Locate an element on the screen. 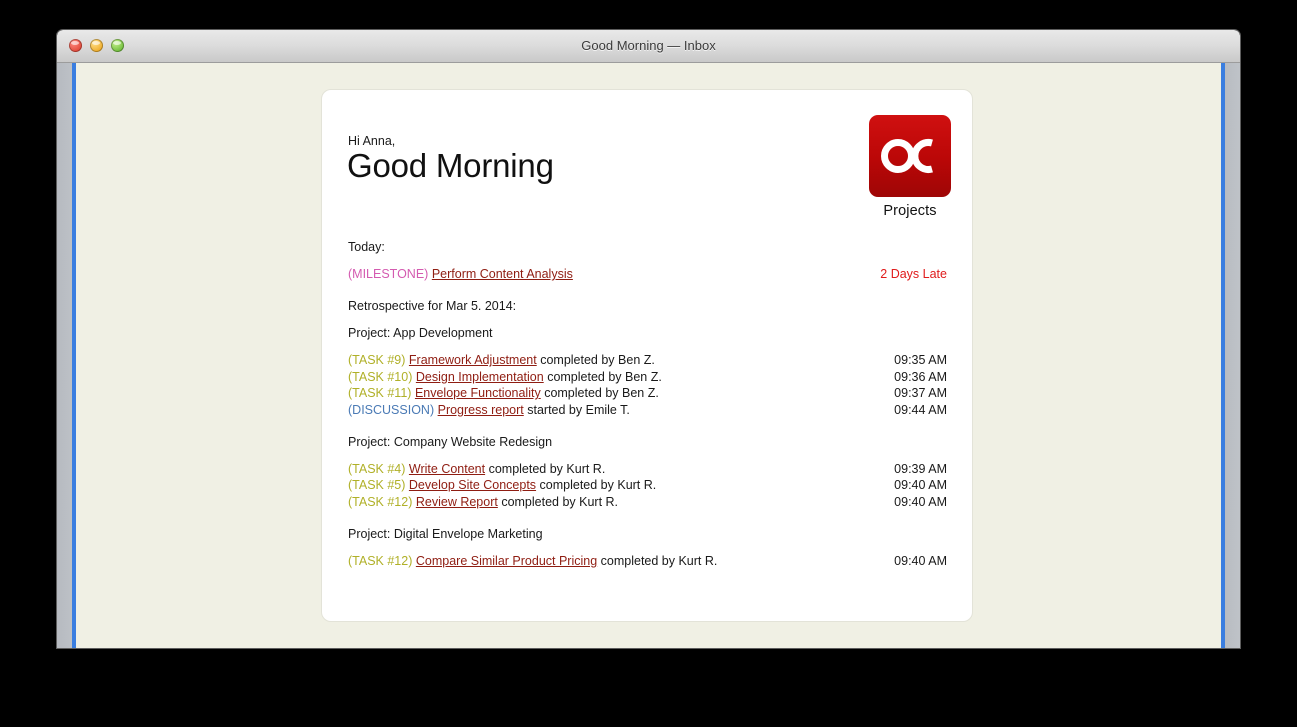  activity-item-link: Develop Site Concepts is located at coordinates (472, 485).